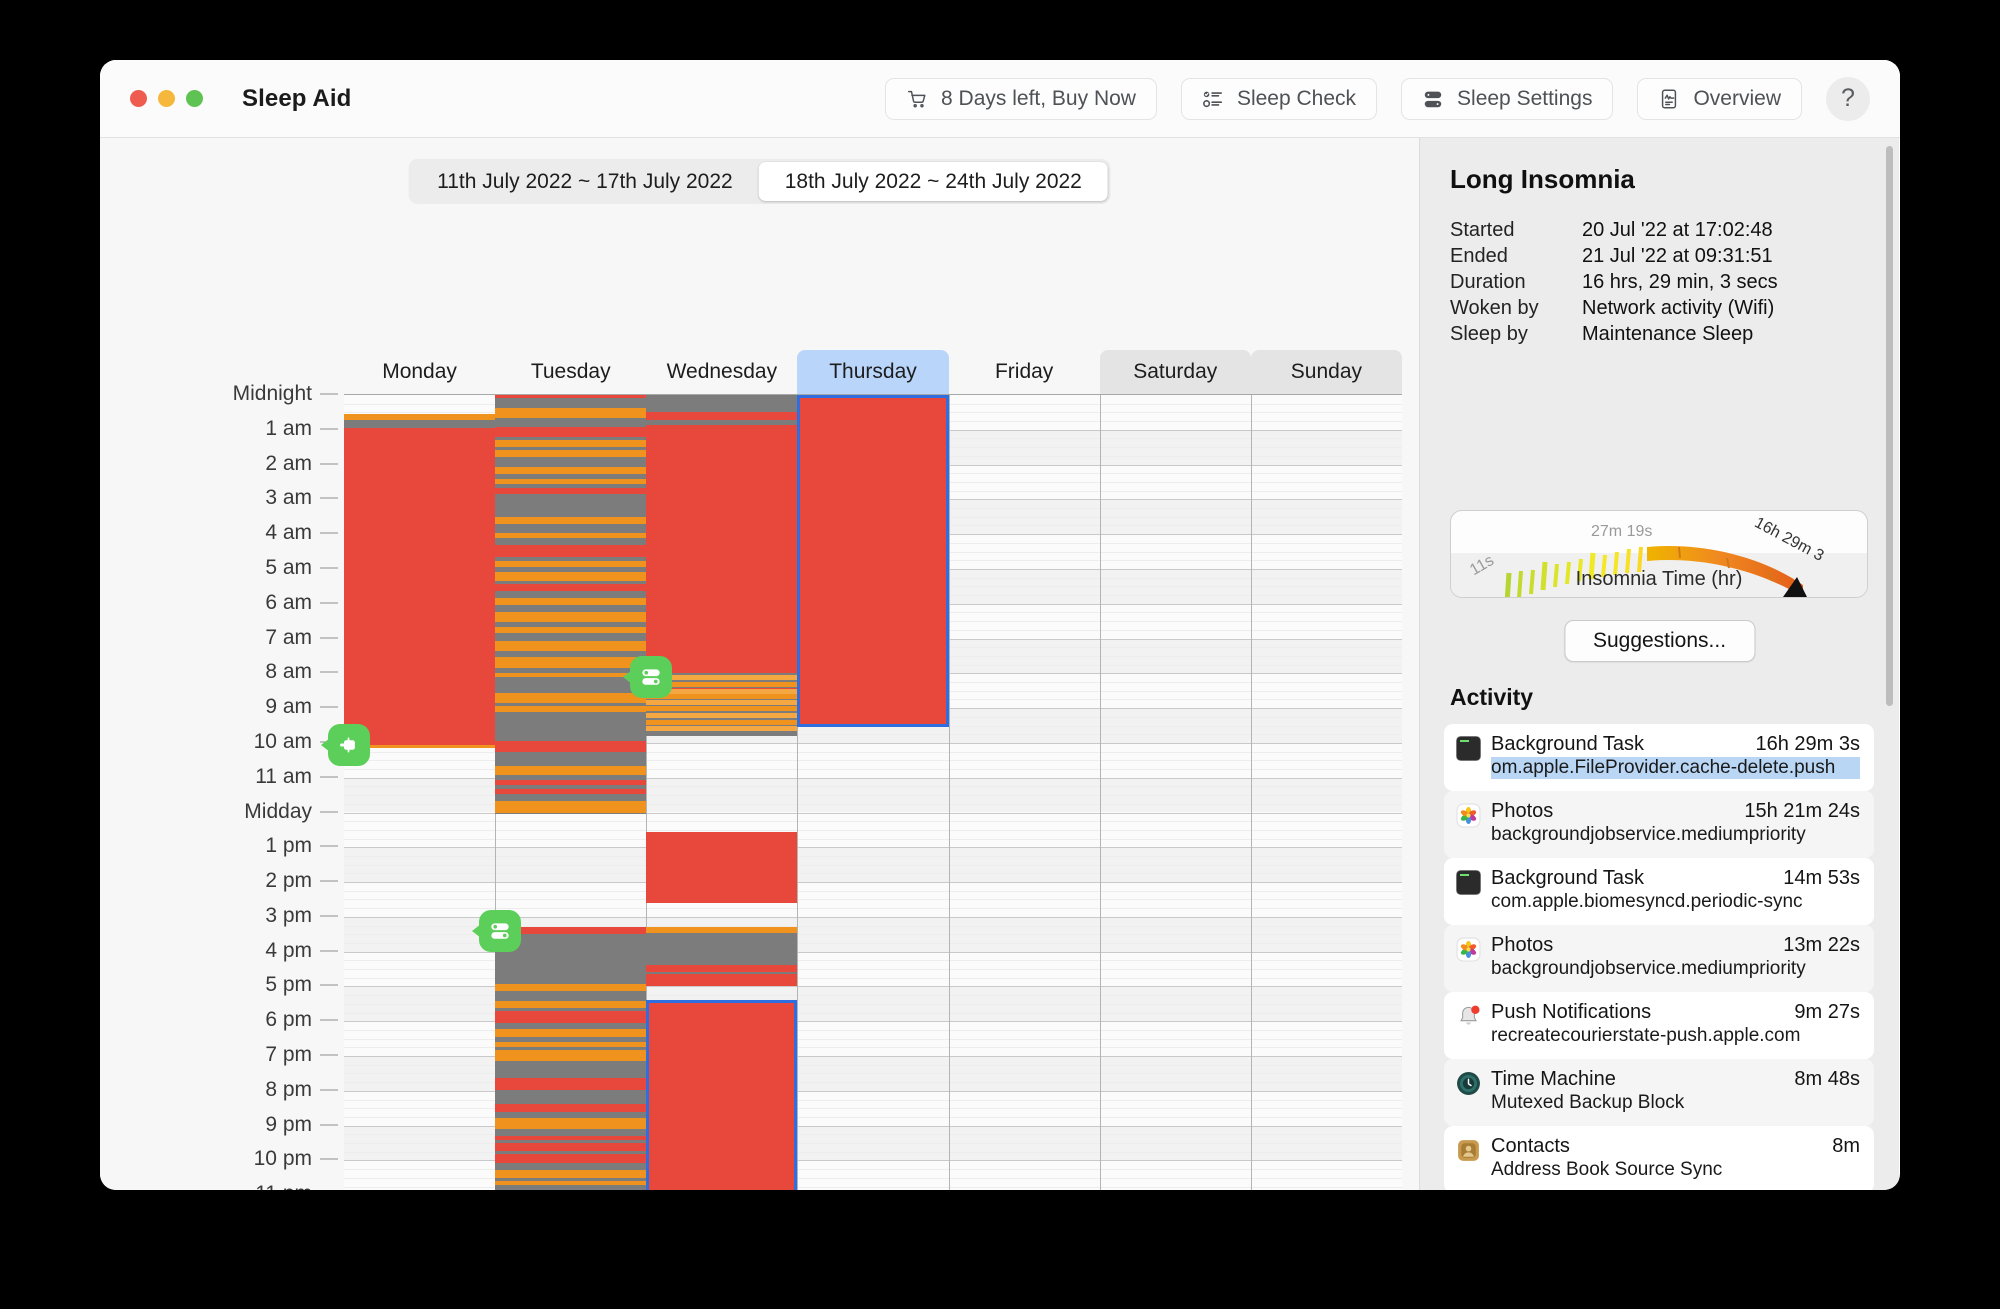  I want to click on date-range-tab-previous: 11th July 2022 ~ 17th July 2022, so click(585, 181).